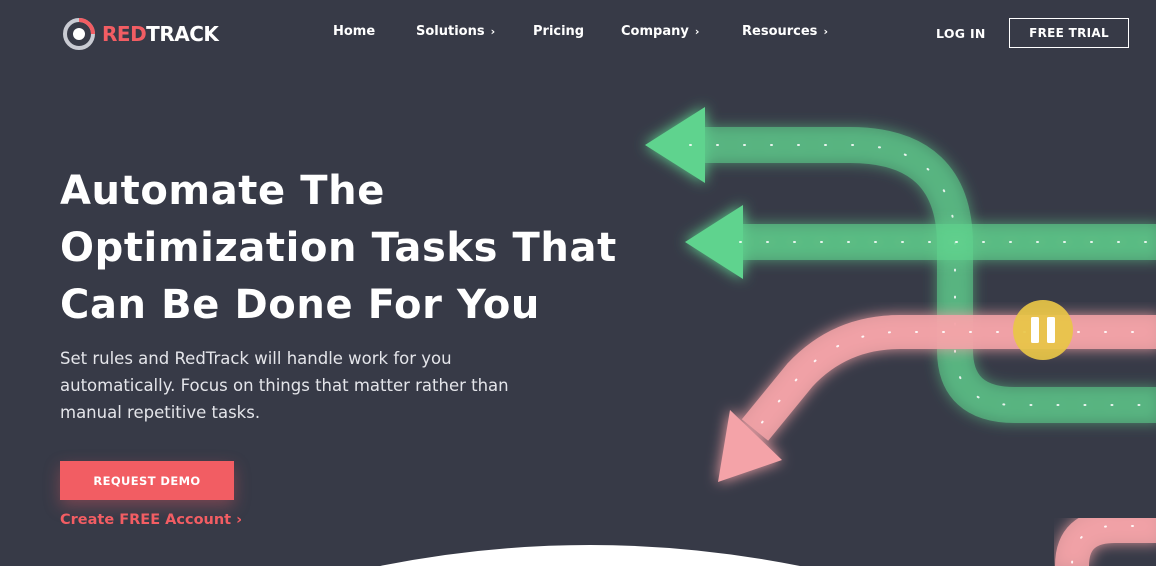 This screenshot has width=1156, height=566. I want to click on nav-company-label: Company, so click(655, 31).